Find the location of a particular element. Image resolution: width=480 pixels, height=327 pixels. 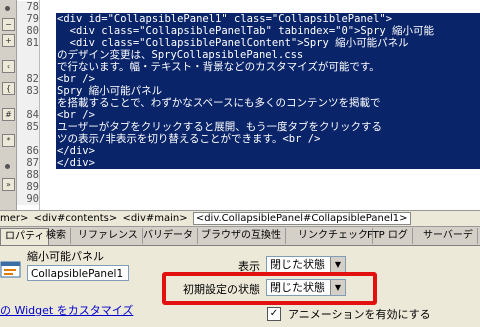

tag-item-current: <div.CollapsiblePanel#CollapsiblePanel1> is located at coordinates (301, 218).